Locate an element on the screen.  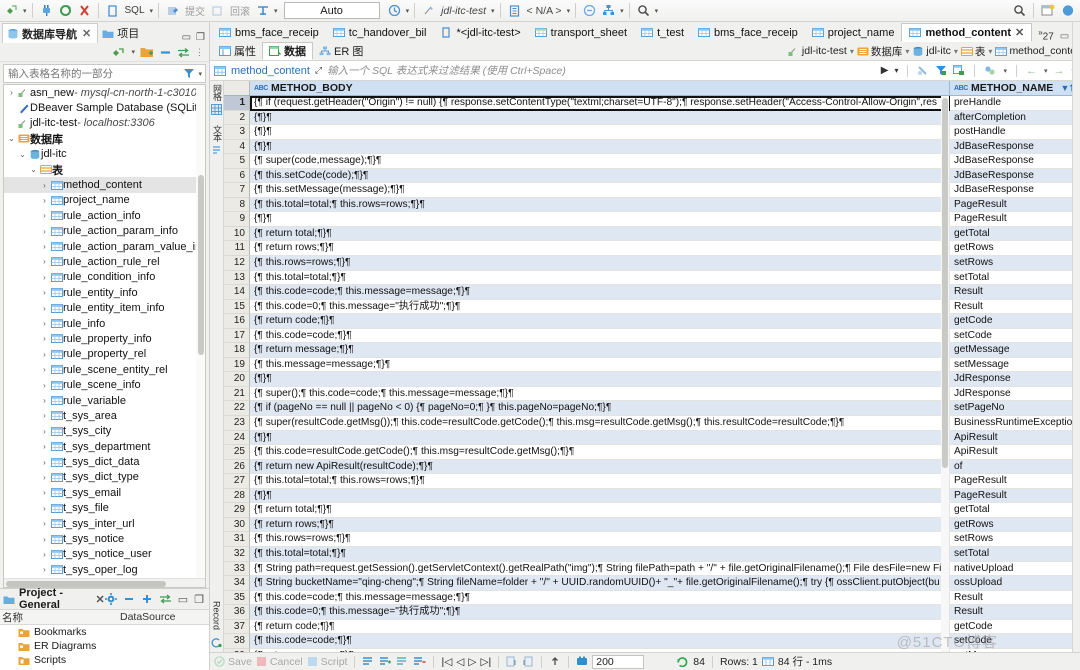
cell-method-name: PageResult is located at coordinates (1015, 219).